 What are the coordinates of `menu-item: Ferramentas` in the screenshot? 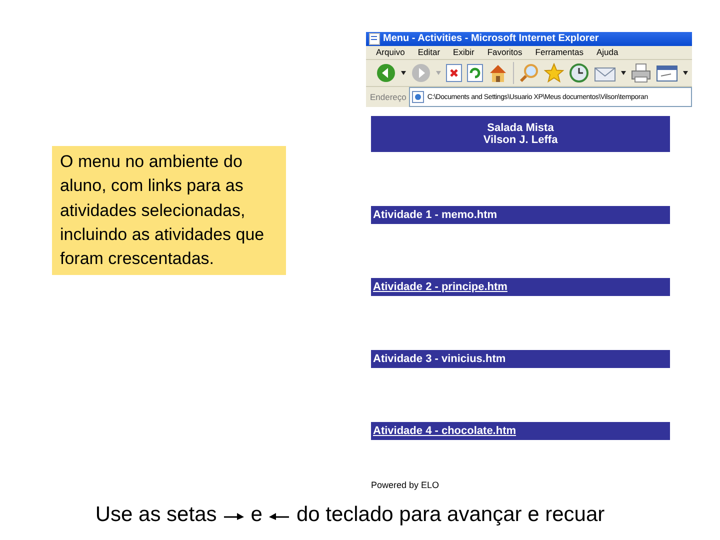 It's located at (559, 52).